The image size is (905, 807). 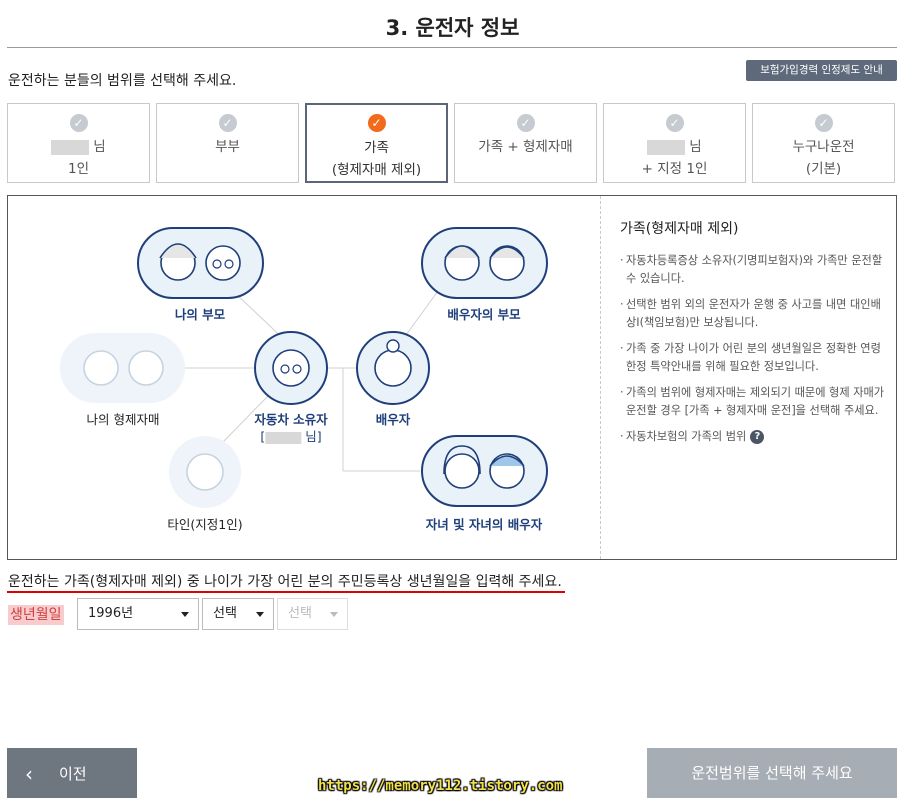 What do you see at coordinates (122, 81) in the screenshot?
I see `section-subtitle: 운전하는 분들의 범위를 선택해 주세요.` at bounding box center [122, 81].